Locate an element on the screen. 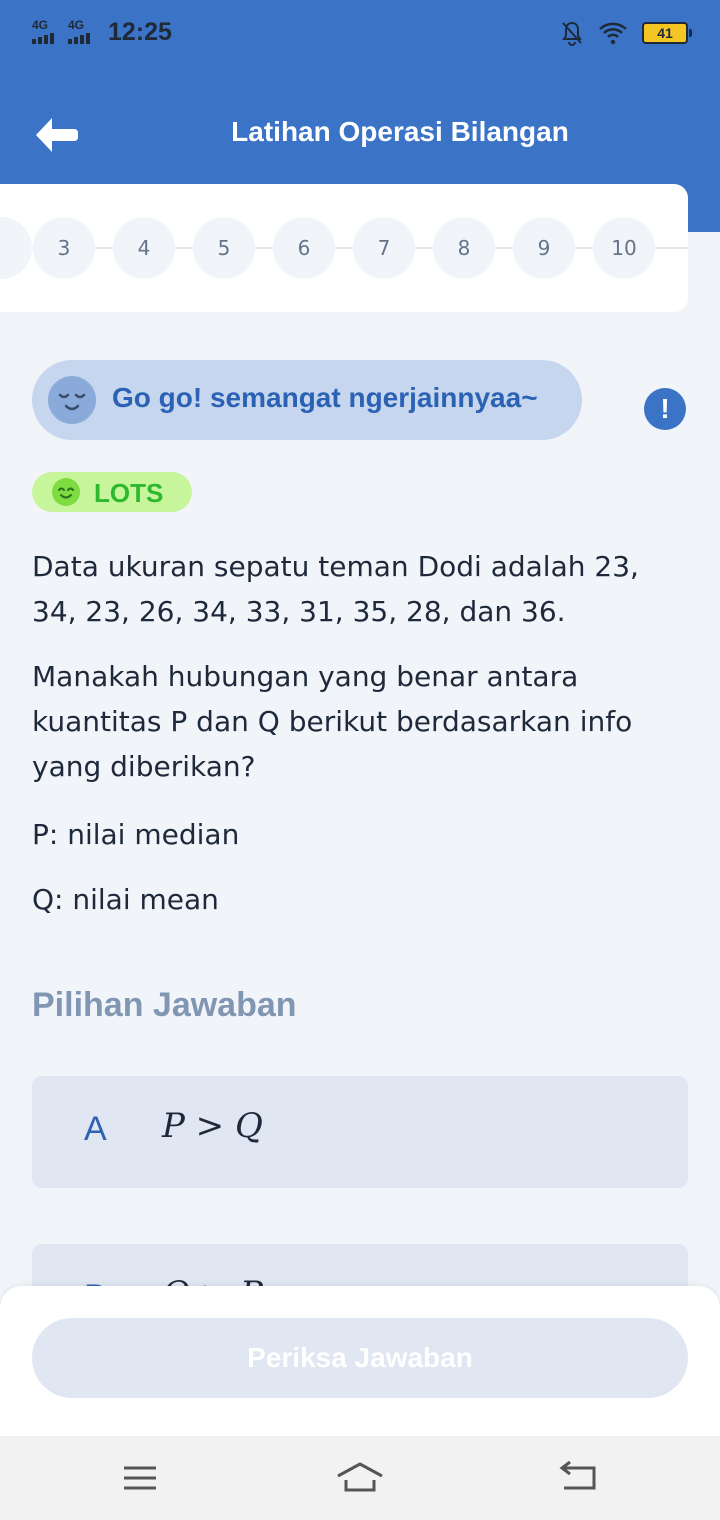 This screenshot has width=720, height=1520. battery-level: 41 is located at coordinates (665, 33).